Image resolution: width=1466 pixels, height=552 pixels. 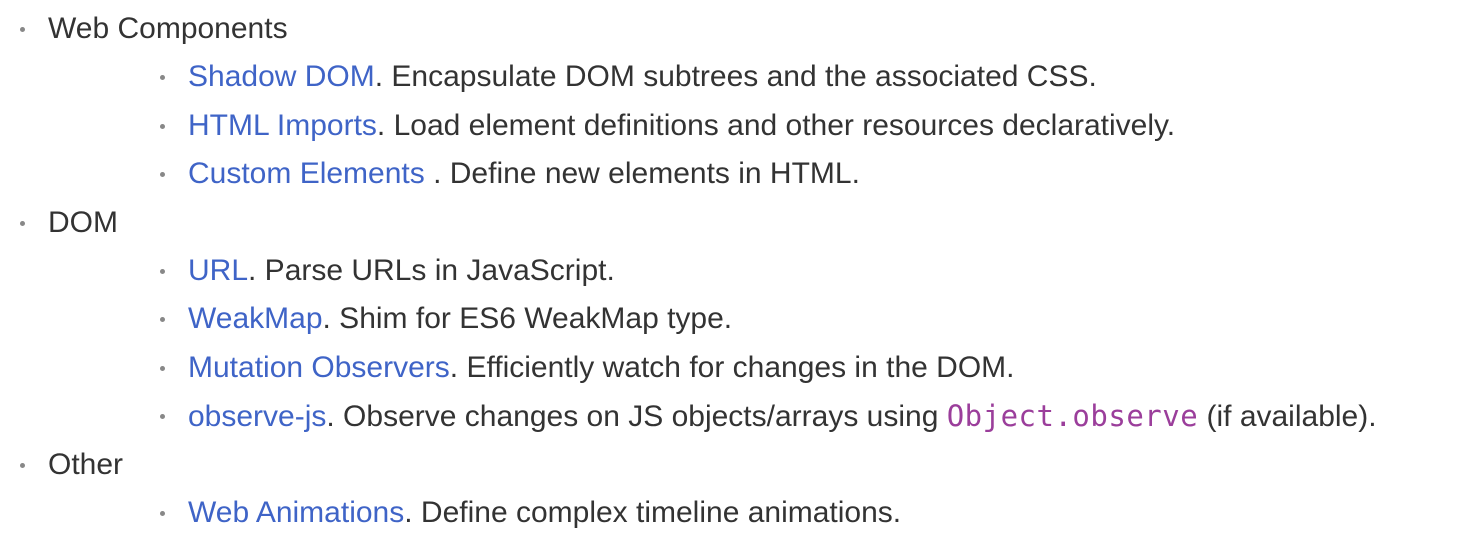 I want to click on item-description: . Shim for ES6 WeakMap type., so click(x=527, y=319).